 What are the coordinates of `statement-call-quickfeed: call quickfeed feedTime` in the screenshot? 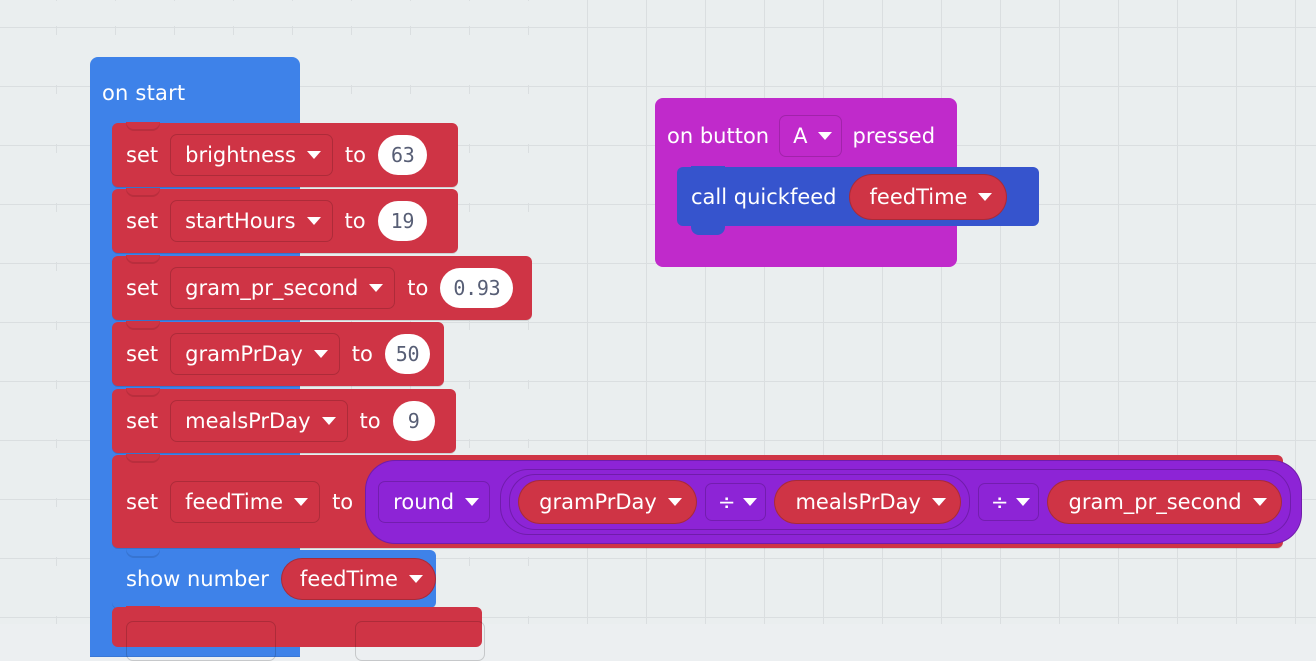 It's located at (858, 200).